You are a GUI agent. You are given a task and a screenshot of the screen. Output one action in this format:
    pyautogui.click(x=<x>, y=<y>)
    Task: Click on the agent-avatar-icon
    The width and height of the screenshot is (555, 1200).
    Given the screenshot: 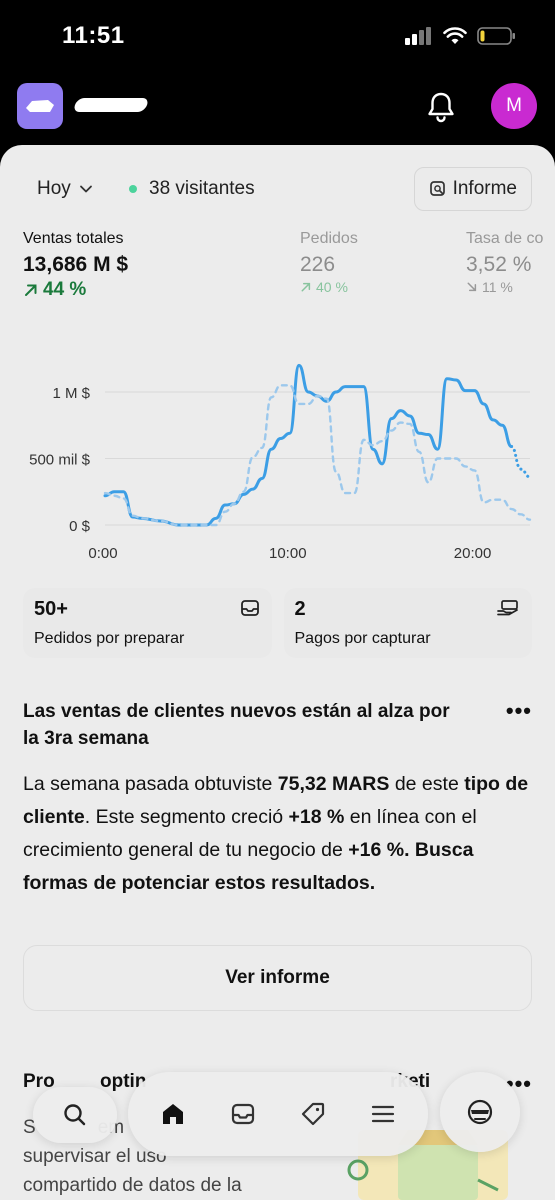 What is the action you would take?
    pyautogui.click(x=480, y=1112)
    